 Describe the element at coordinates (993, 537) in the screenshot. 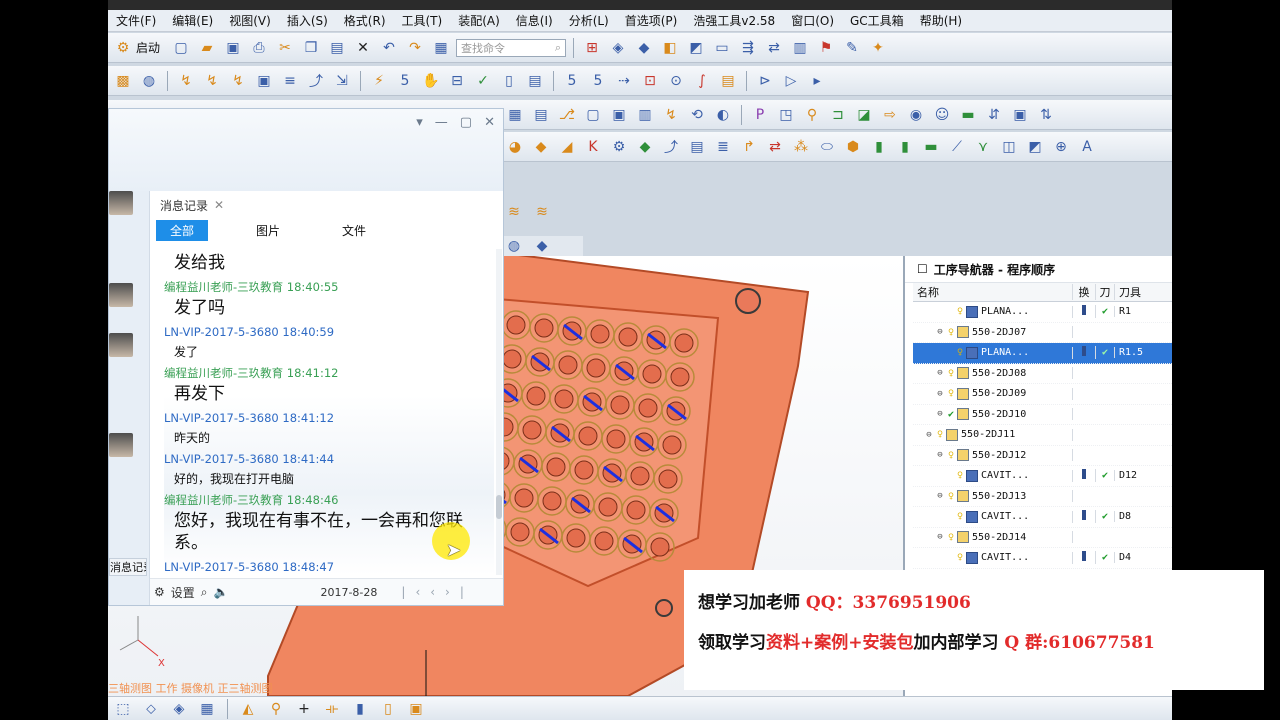

I see `row-name-cell: ⊖ ♀ 550-2DJ14` at that location.